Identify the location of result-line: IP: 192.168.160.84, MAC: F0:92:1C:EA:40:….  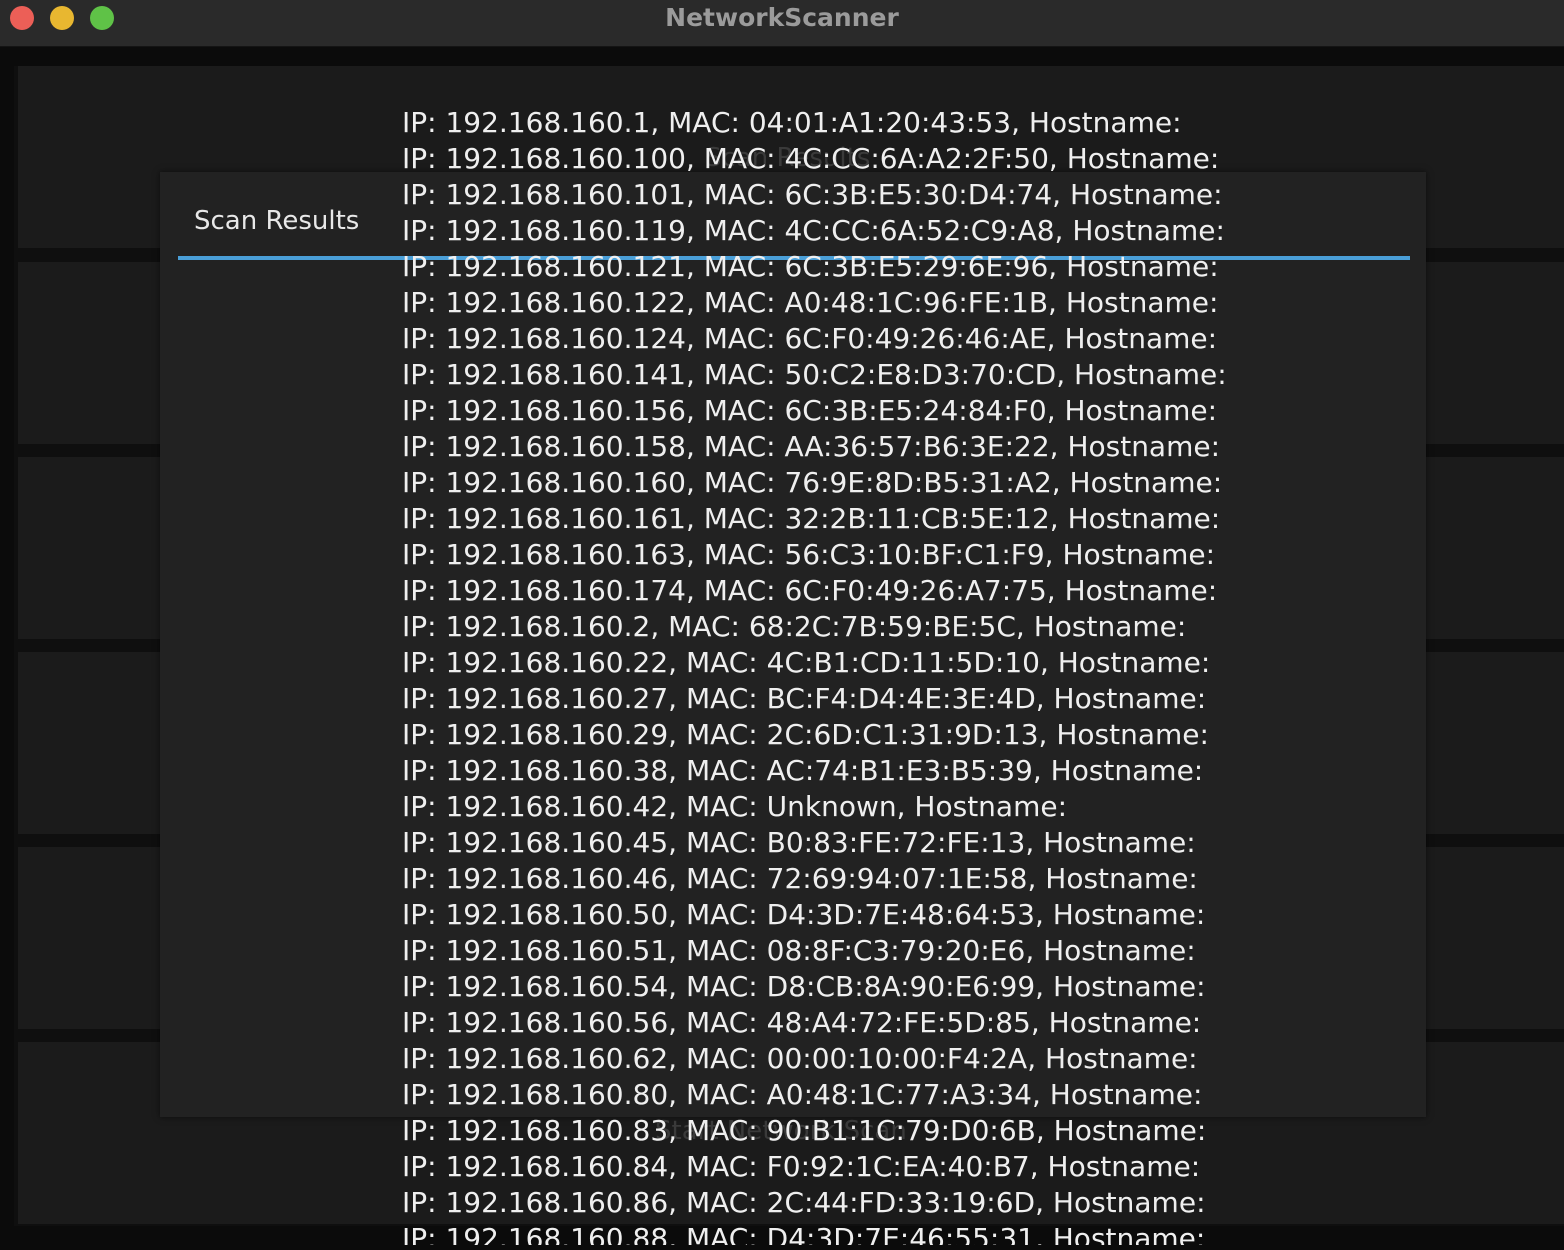
(801, 1166).